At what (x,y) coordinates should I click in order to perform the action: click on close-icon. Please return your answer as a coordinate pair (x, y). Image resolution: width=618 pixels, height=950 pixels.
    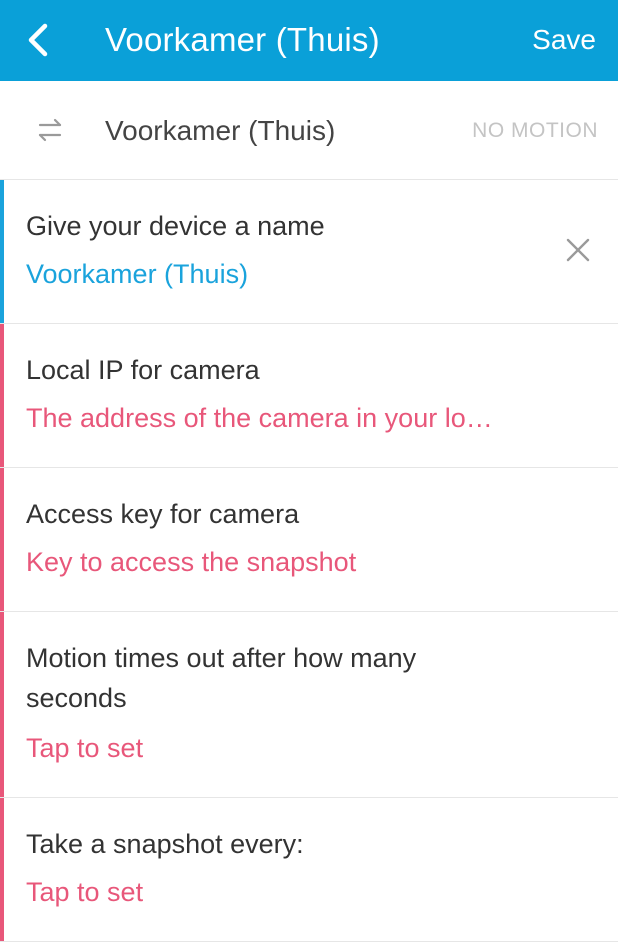
    Looking at the image, I should click on (578, 250).